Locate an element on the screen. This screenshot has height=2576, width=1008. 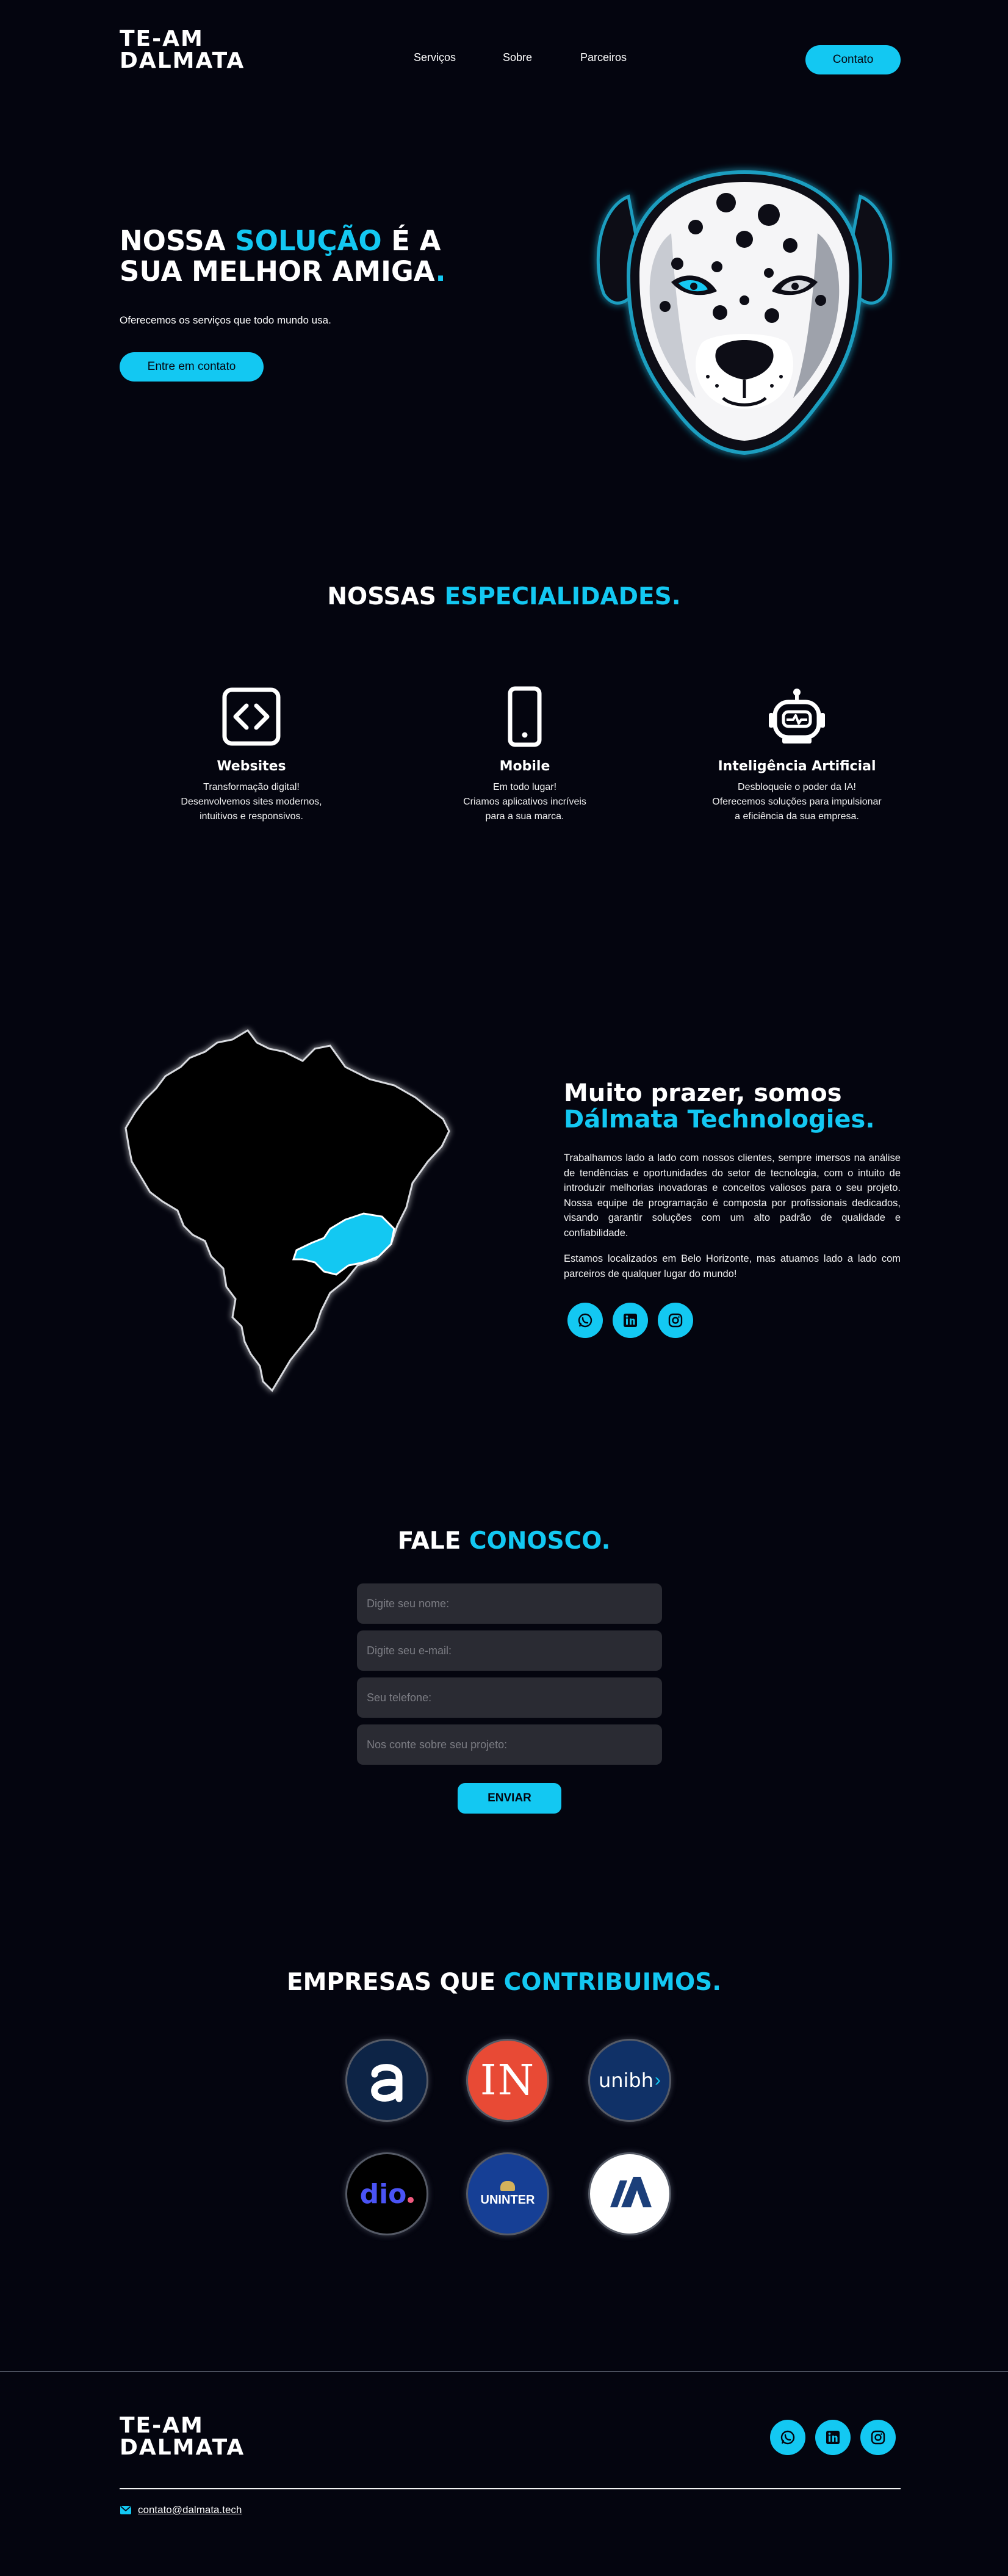
about-linkedin-button is located at coordinates (630, 1320).